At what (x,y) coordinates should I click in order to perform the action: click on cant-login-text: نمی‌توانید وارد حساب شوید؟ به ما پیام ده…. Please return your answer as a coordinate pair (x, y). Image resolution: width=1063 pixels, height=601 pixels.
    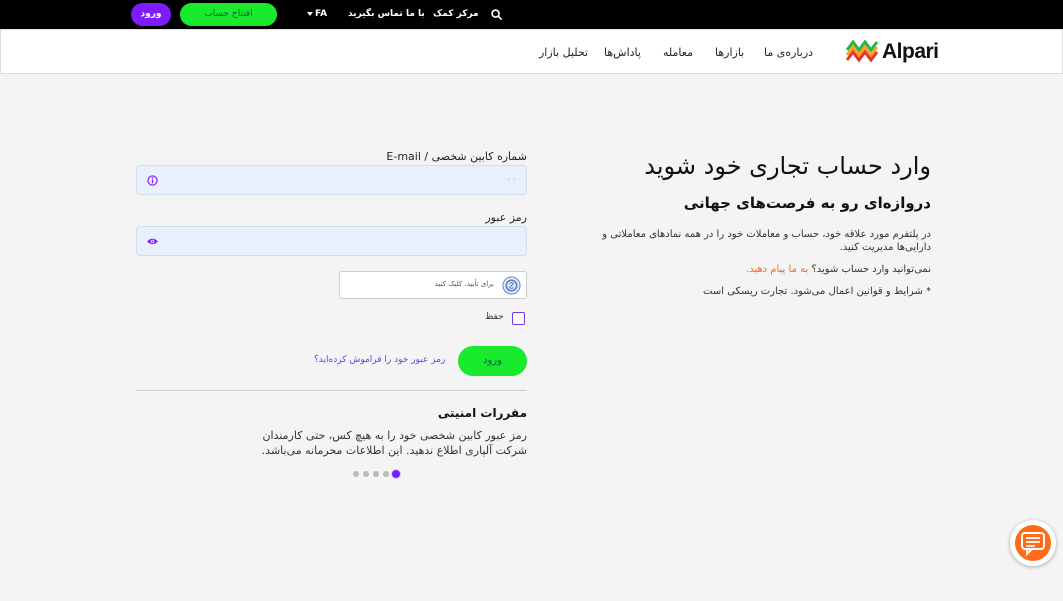
    Looking at the image, I should click on (838, 269).